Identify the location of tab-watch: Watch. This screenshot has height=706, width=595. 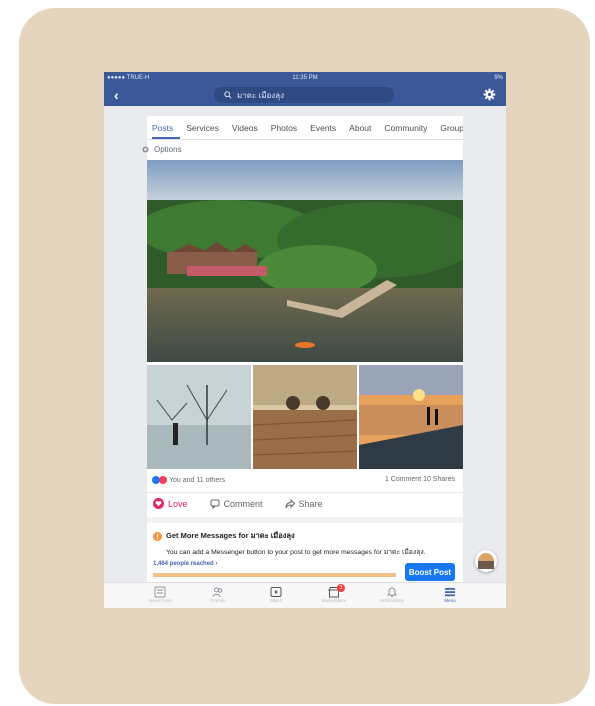
(276, 597).